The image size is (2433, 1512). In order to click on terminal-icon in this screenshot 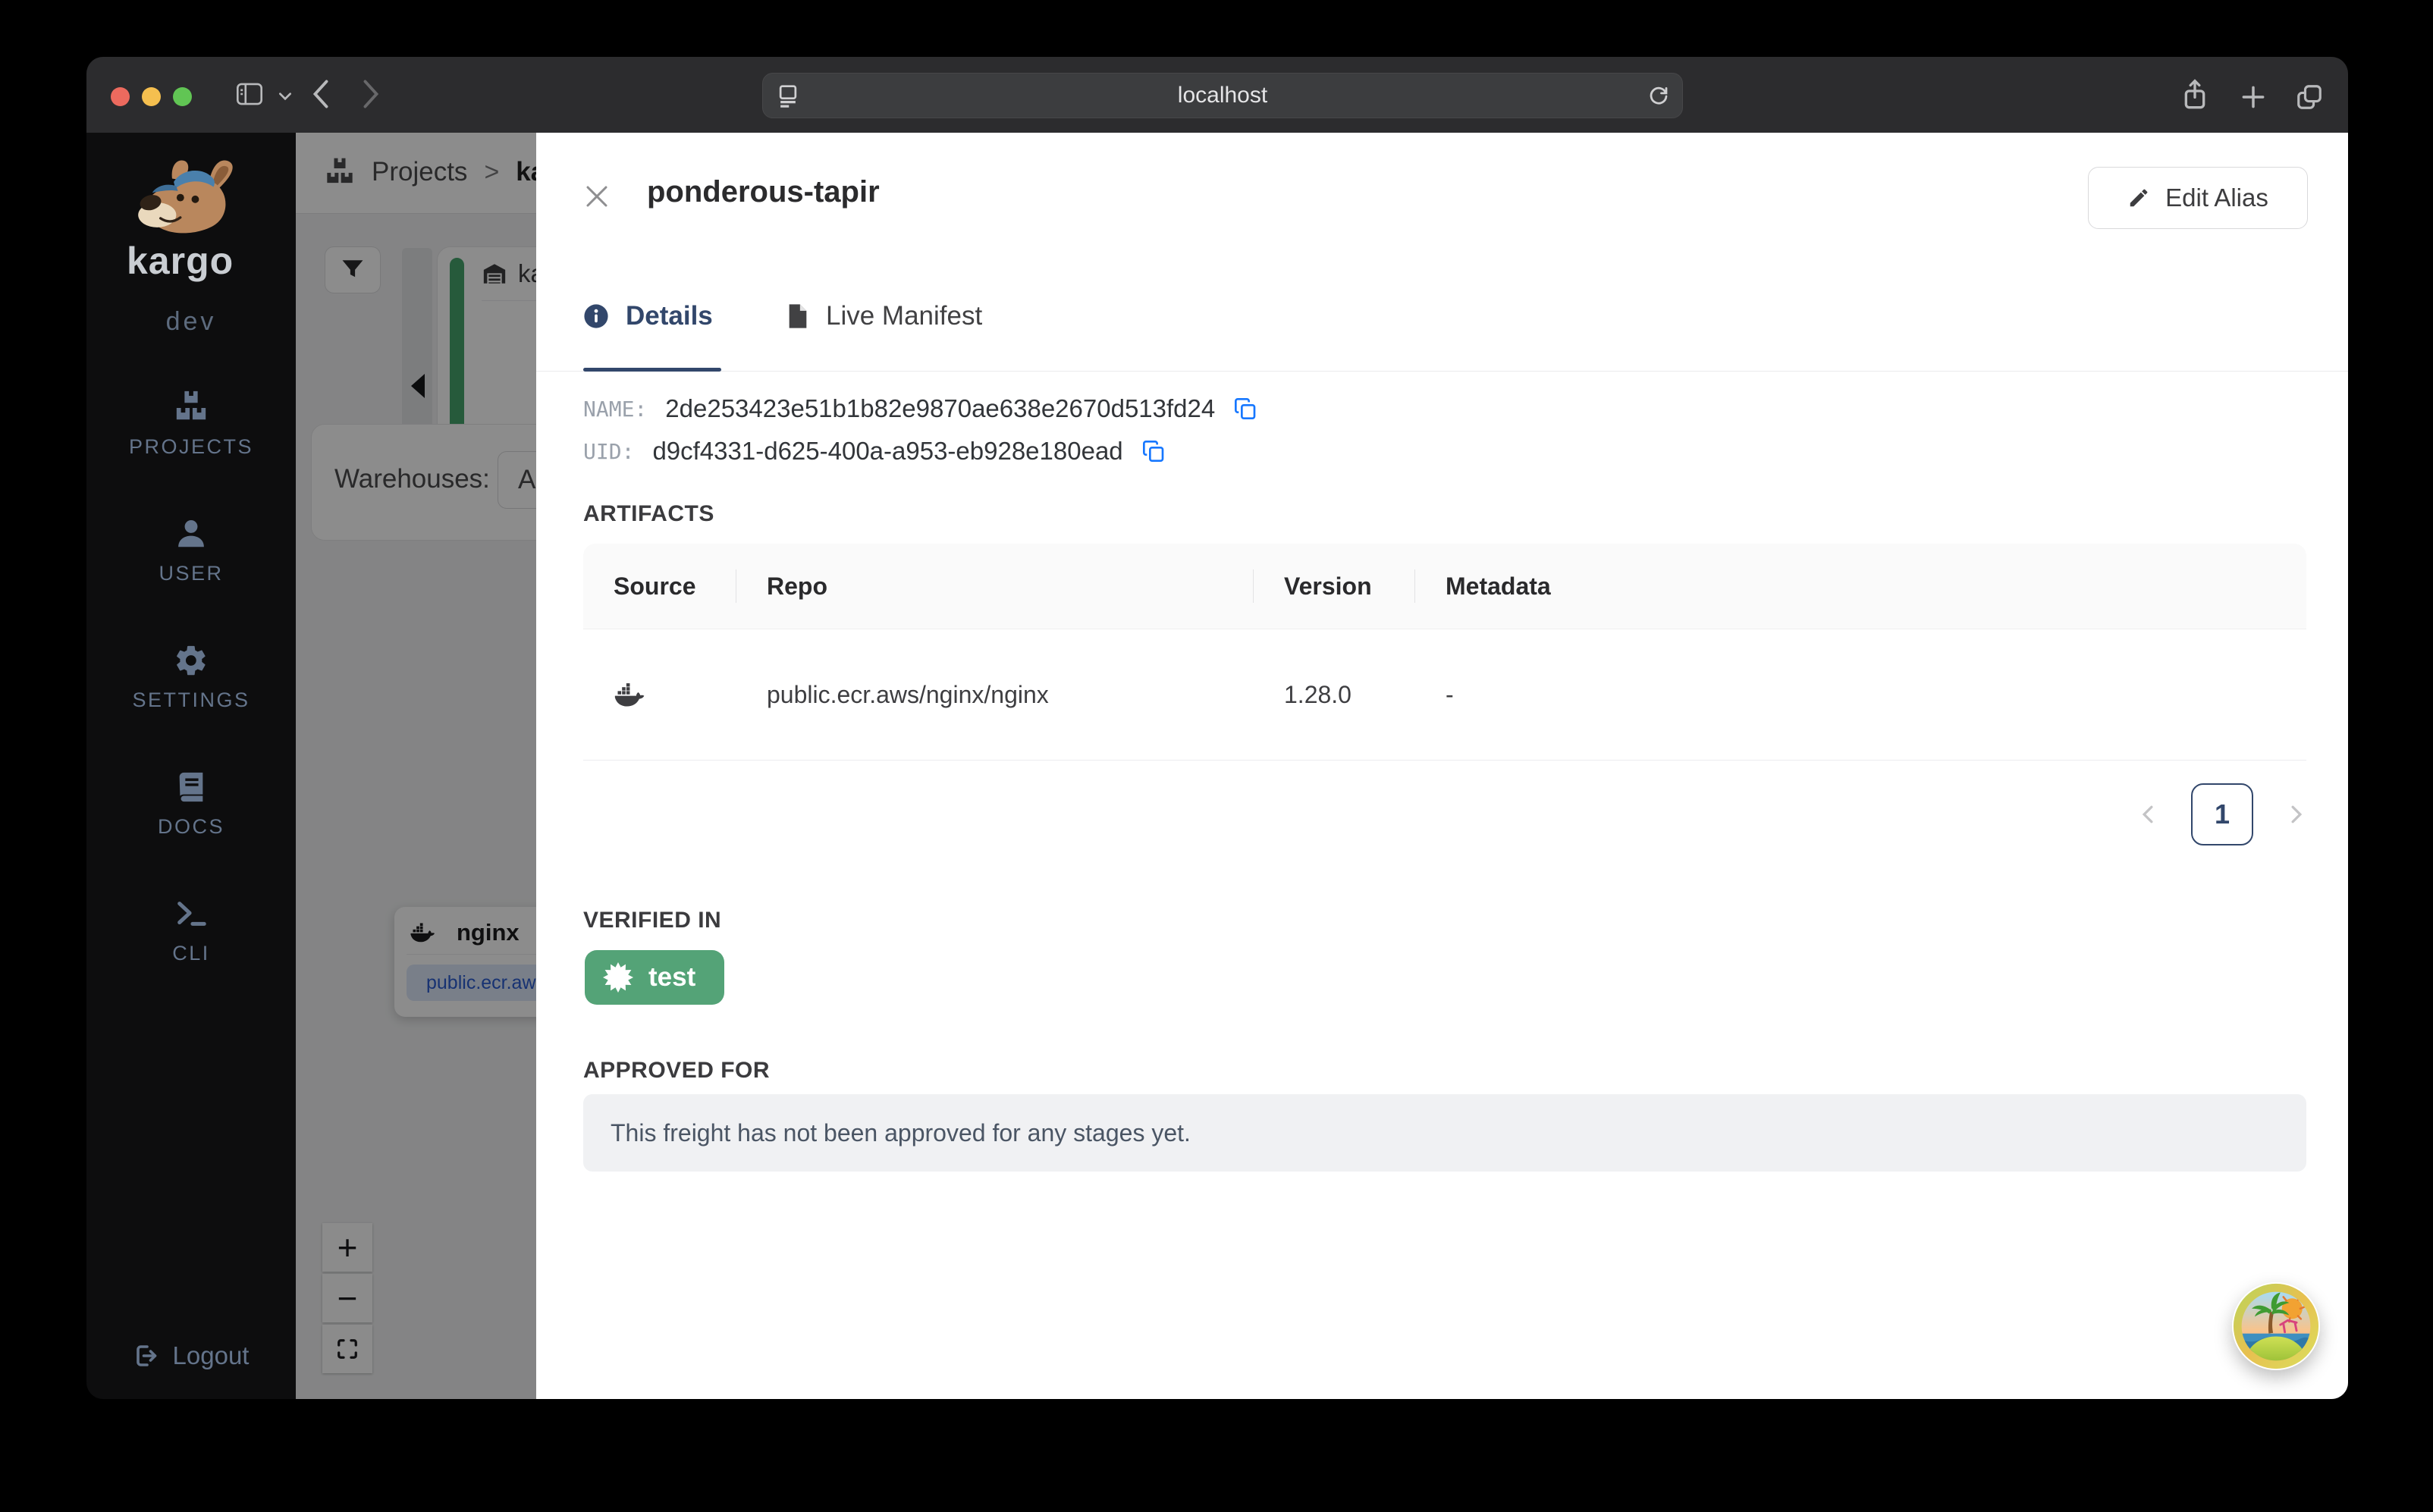, I will do `click(191, 913)`.